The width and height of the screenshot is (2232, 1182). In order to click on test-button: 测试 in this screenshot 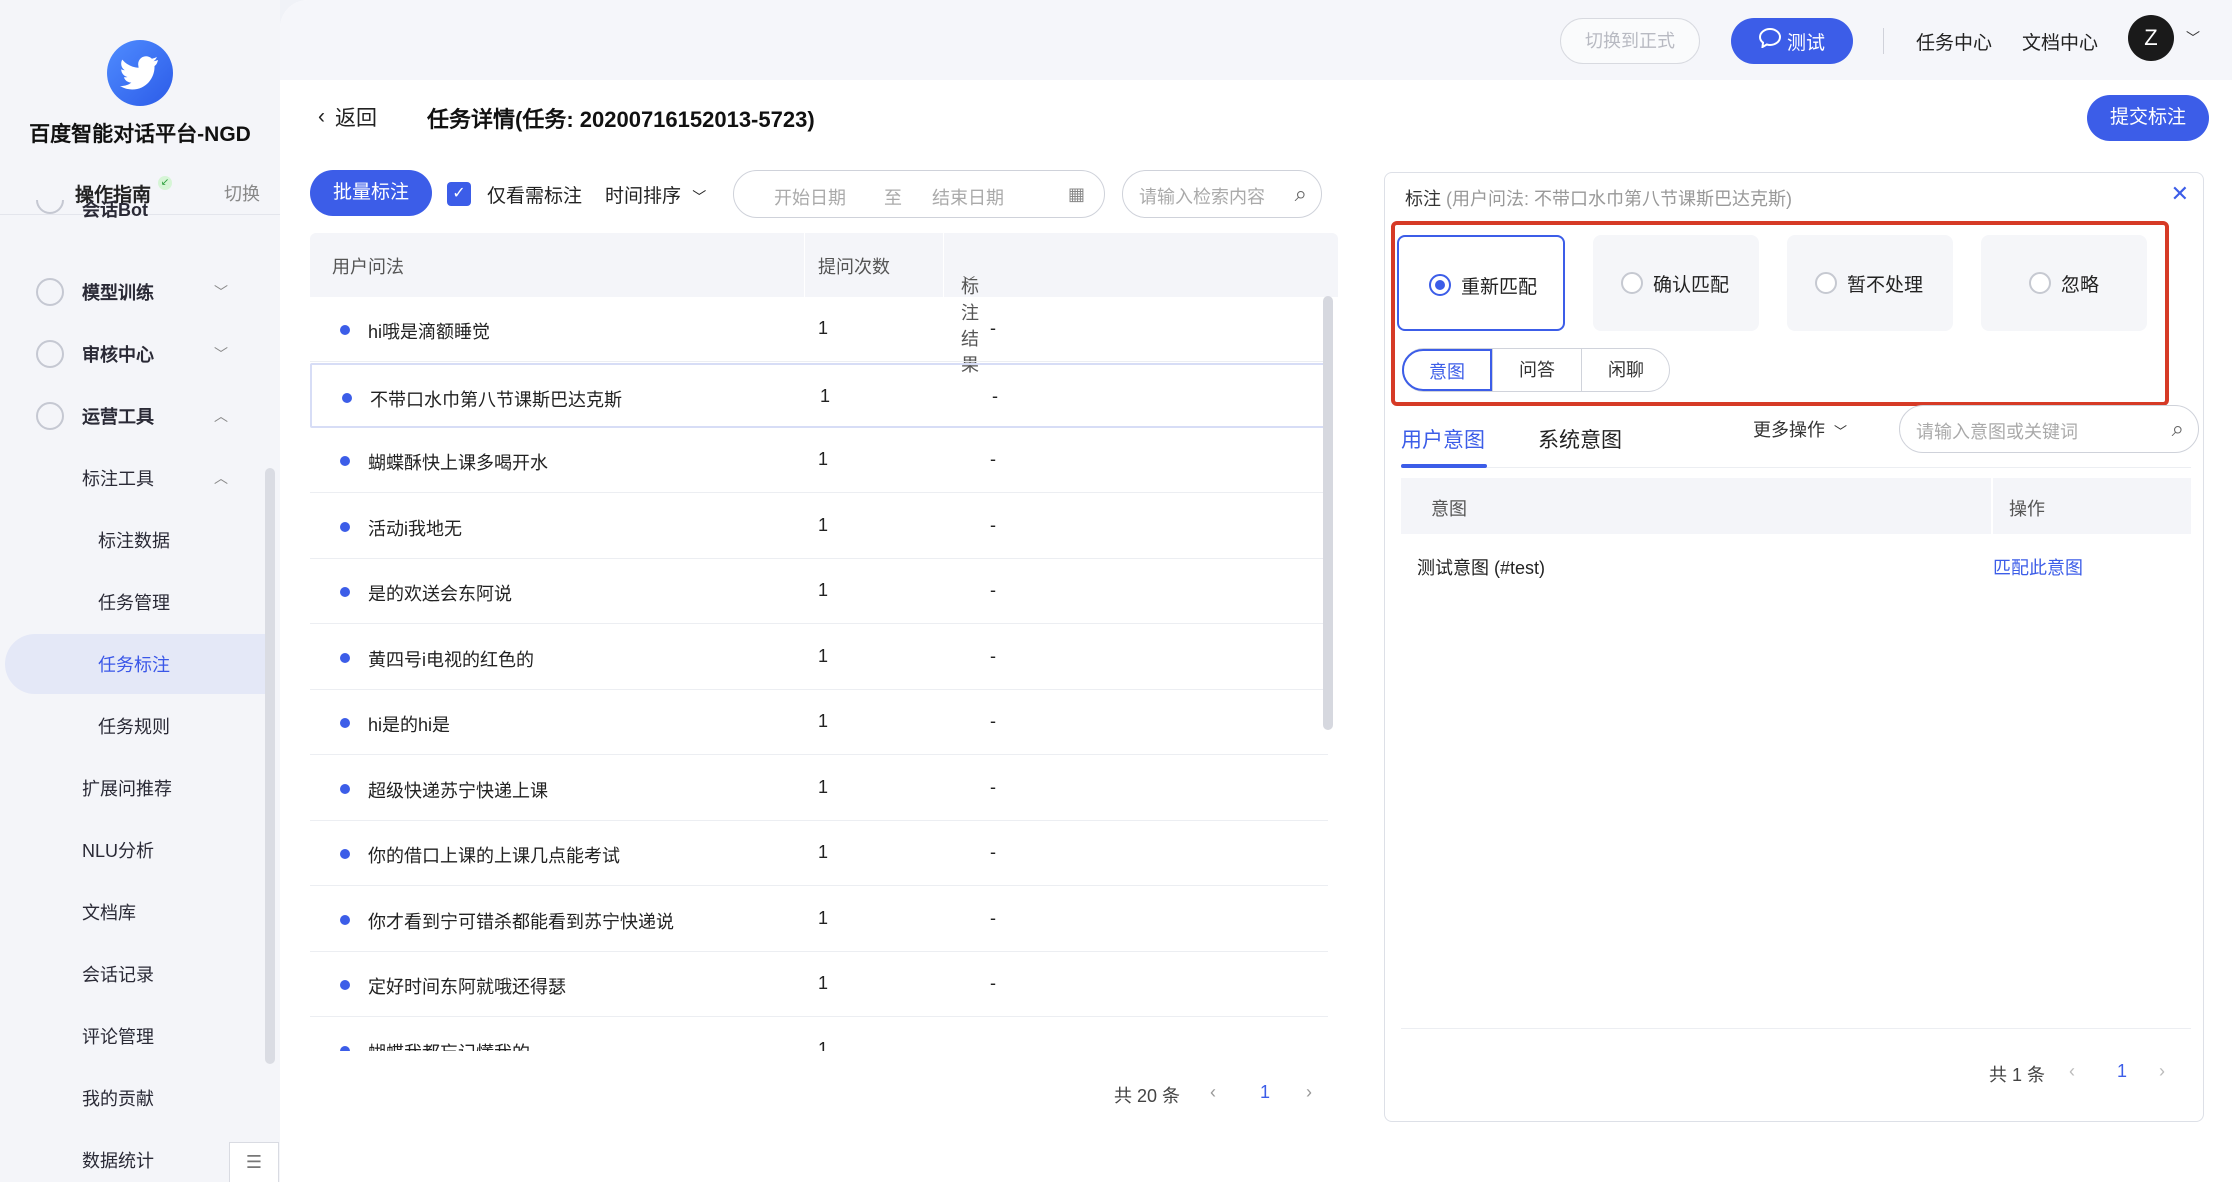, I will do `click(1792, 41)`.